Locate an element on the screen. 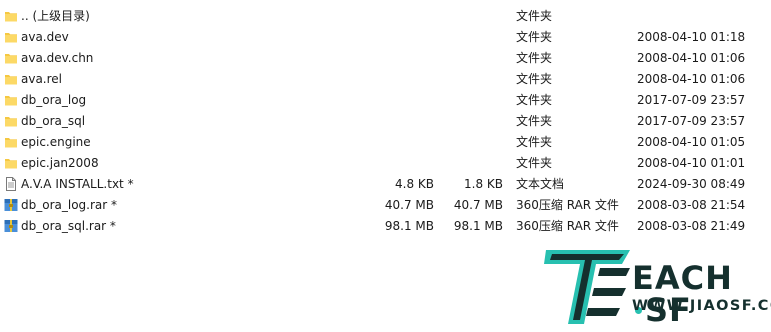 This screenshot has height=332, width=771. file-row: epic.engine 文件夹 2008-04-10 01:05 is located at coordinates (385, 142).